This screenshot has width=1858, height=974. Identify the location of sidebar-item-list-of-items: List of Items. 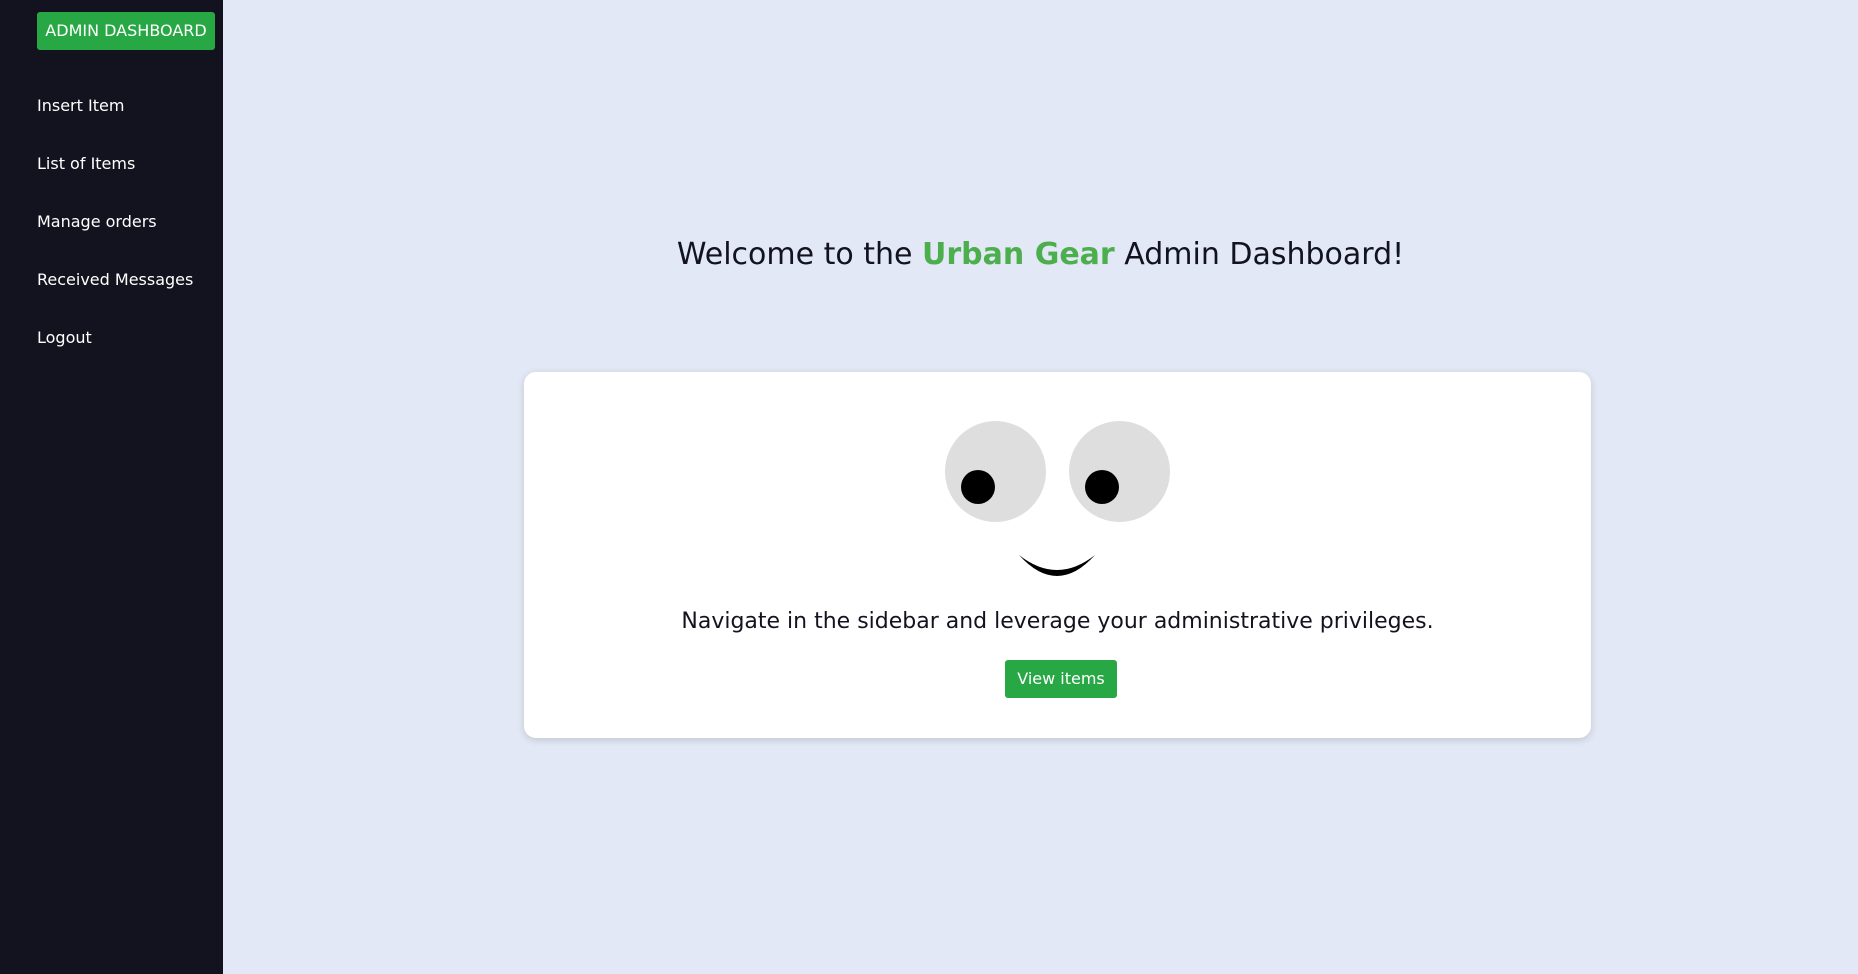
(115, 180).